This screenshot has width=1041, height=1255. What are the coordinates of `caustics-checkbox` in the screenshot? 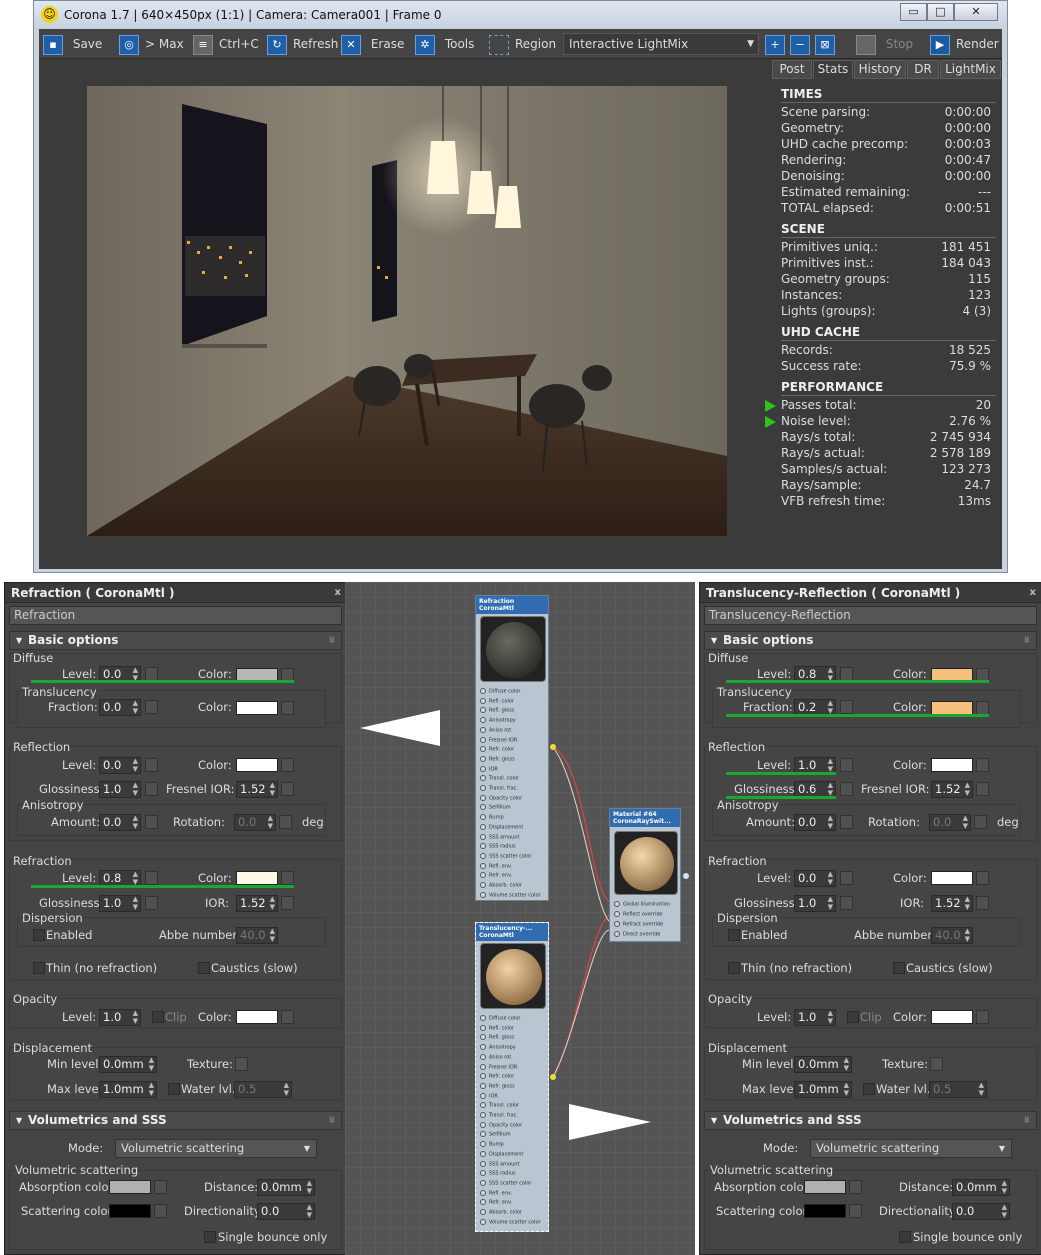 It's located at (204, 968).